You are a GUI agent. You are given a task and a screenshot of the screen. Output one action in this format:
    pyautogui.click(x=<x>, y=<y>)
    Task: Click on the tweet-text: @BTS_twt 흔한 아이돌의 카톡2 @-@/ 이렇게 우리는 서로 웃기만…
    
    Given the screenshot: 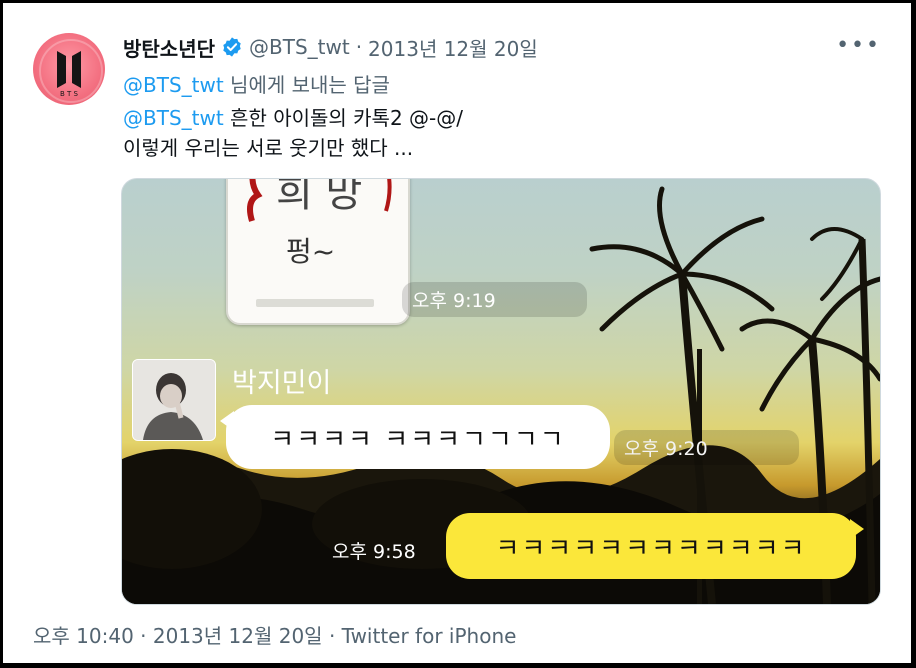 What is the action you would take?
    pyautogui.click(x=293, y=133)
    